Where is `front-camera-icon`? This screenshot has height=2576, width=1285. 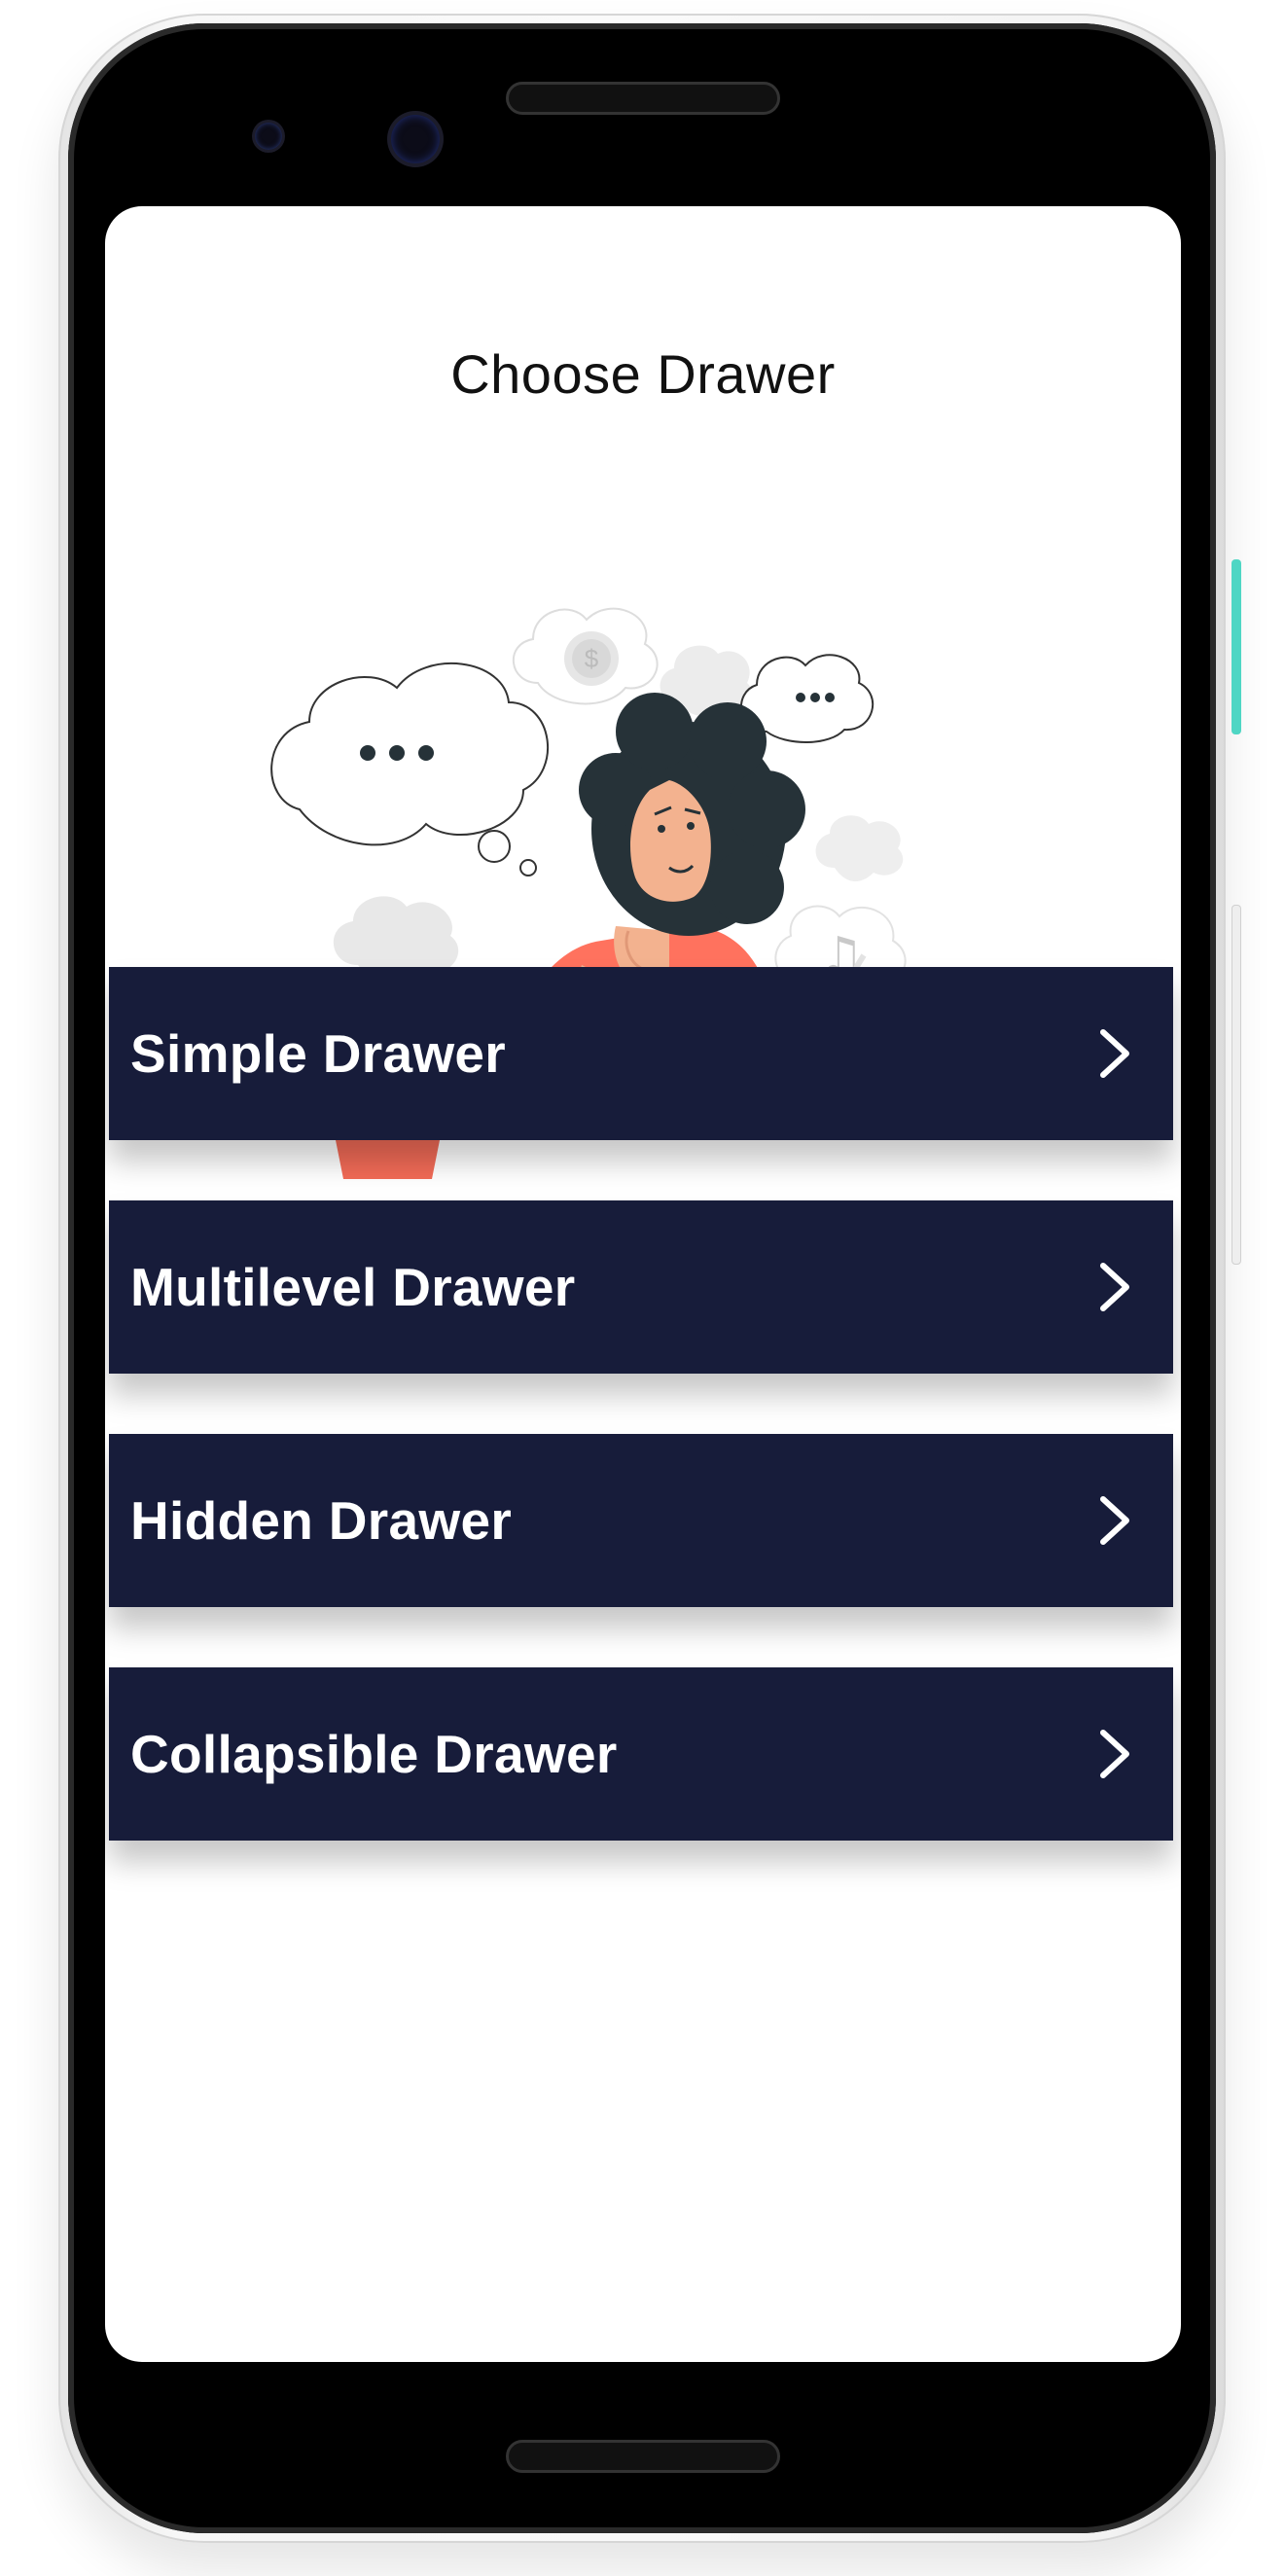 front-camera-icon is located at coordinates (415, 139).